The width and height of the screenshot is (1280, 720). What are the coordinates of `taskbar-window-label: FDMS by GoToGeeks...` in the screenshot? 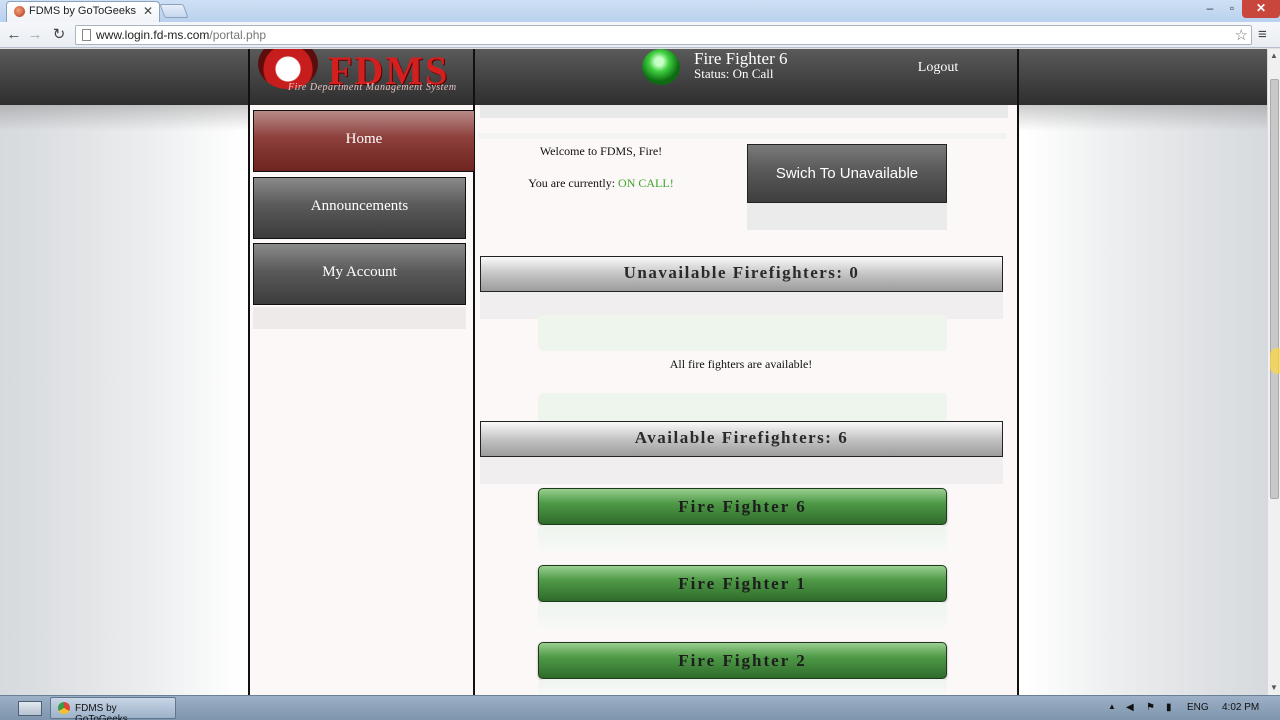 It's located at (106, 711).